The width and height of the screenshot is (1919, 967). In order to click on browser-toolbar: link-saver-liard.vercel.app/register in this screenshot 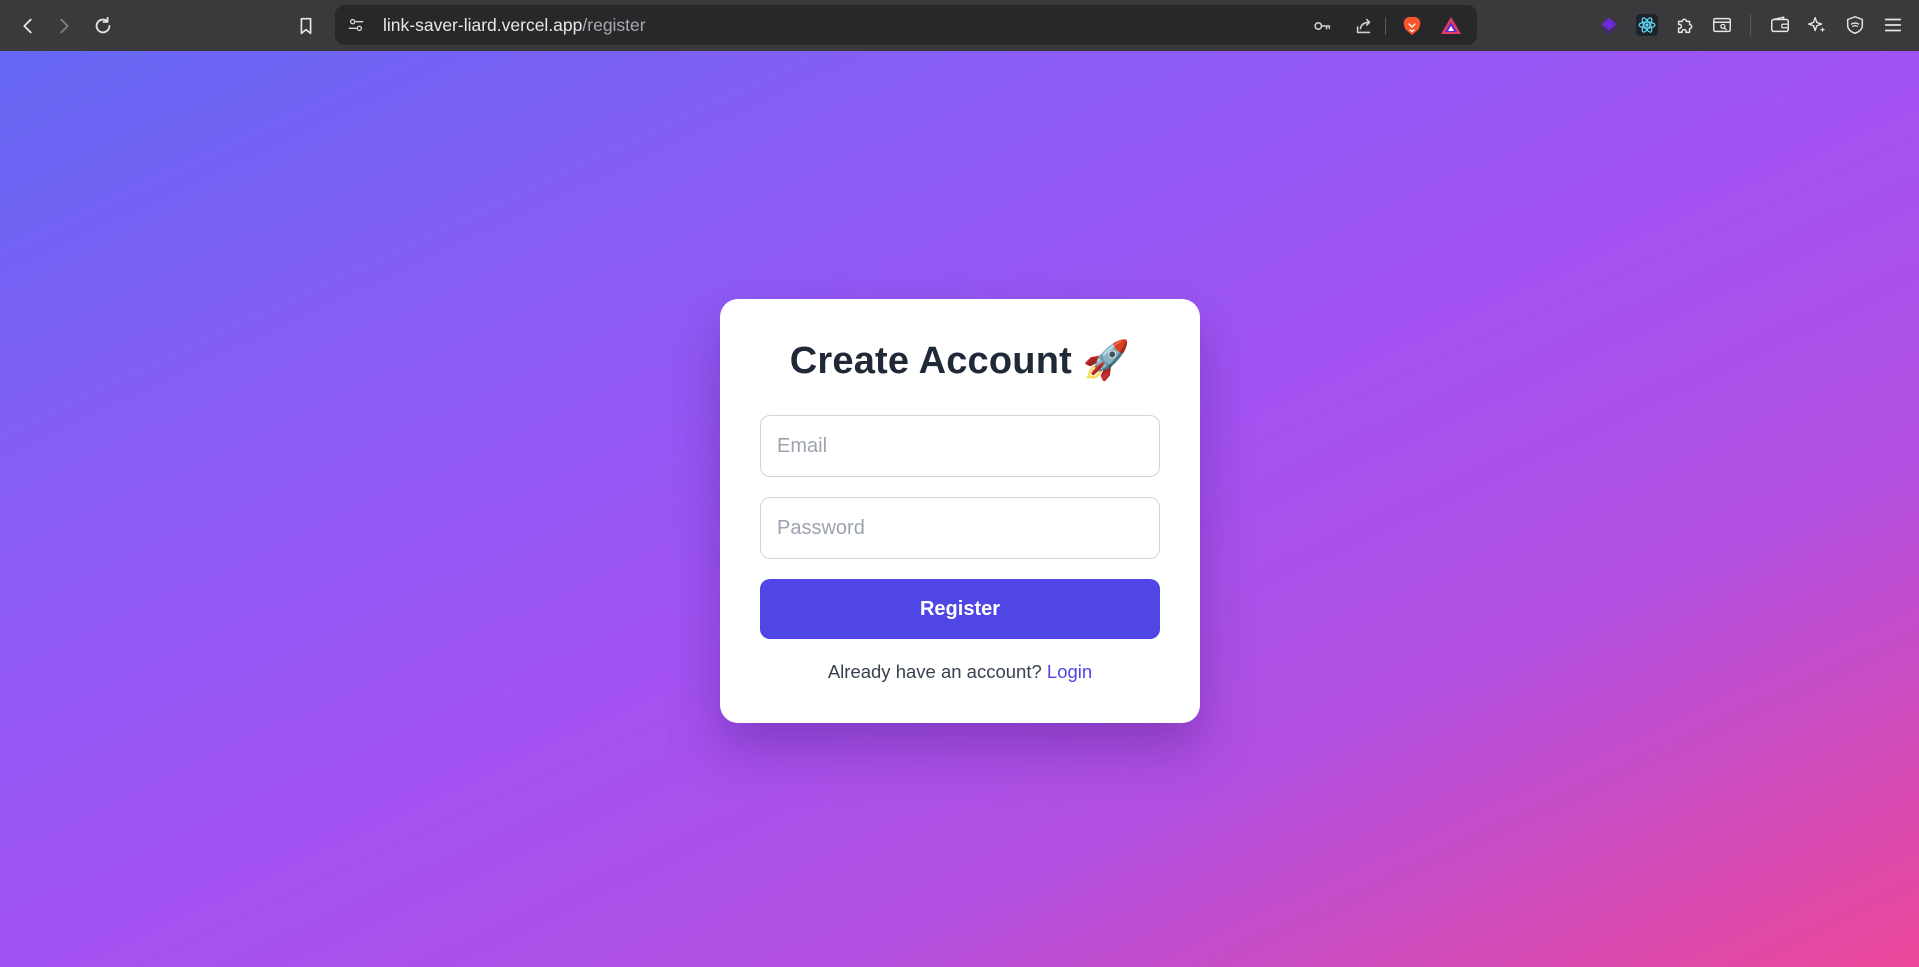, I will do `click(959, 25)`.